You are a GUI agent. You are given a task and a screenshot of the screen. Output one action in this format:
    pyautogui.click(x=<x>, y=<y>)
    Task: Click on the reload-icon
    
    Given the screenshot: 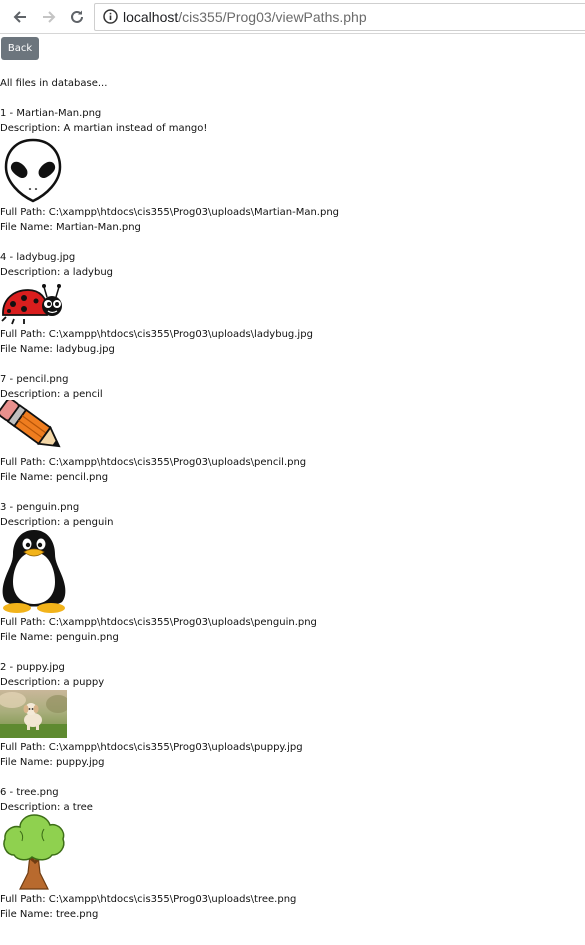 What is the action you would take?
    pyautogui.click(x=77, y=17)
    